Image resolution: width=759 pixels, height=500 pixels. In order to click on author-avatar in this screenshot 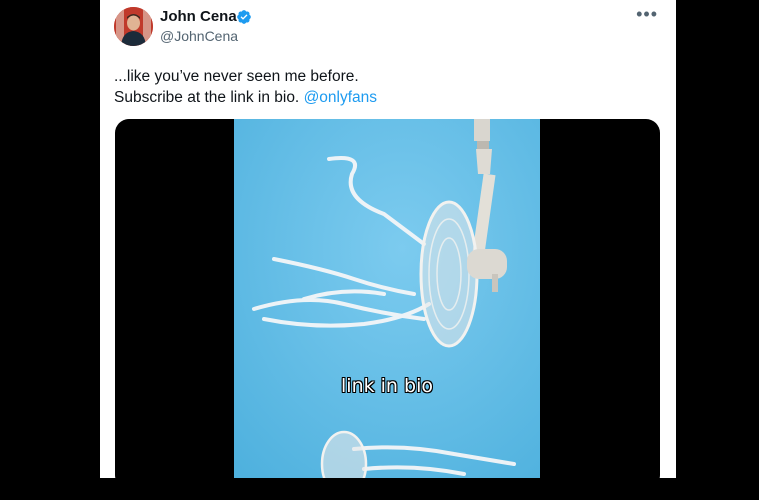, I will do `click(133, 26)`.